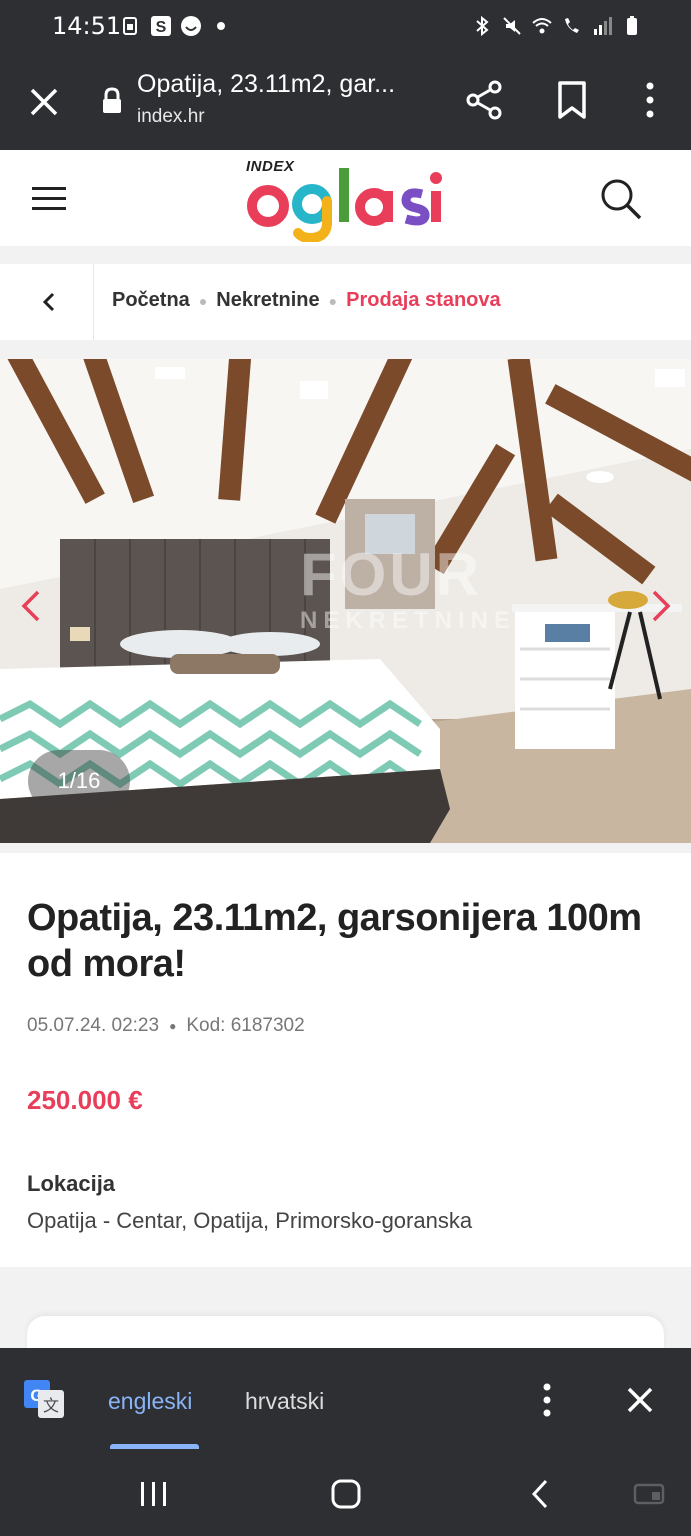  What do you see at coordinates (632, 25) in the screenshot?
I see `battery-icon` at bounding box center [632, 25].